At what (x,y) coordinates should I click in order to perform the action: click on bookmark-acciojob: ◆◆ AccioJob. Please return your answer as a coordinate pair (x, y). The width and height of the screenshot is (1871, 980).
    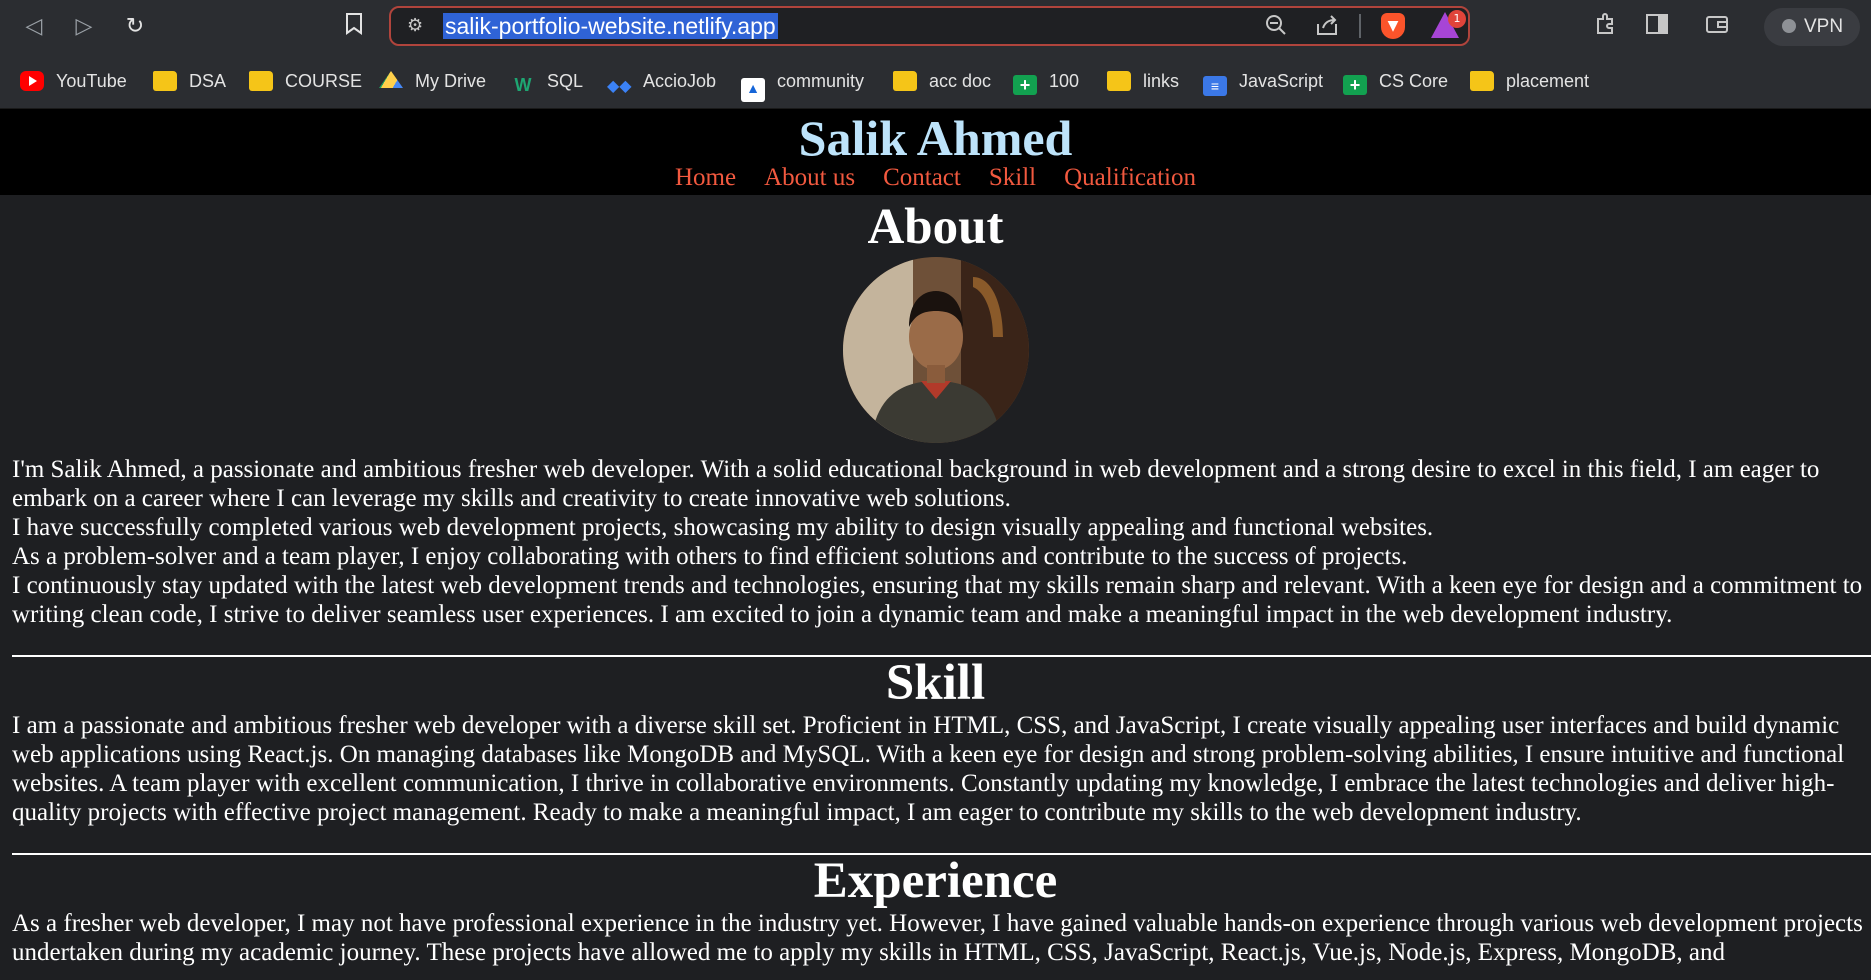
    Looking at the image, I should click on (661, 81).